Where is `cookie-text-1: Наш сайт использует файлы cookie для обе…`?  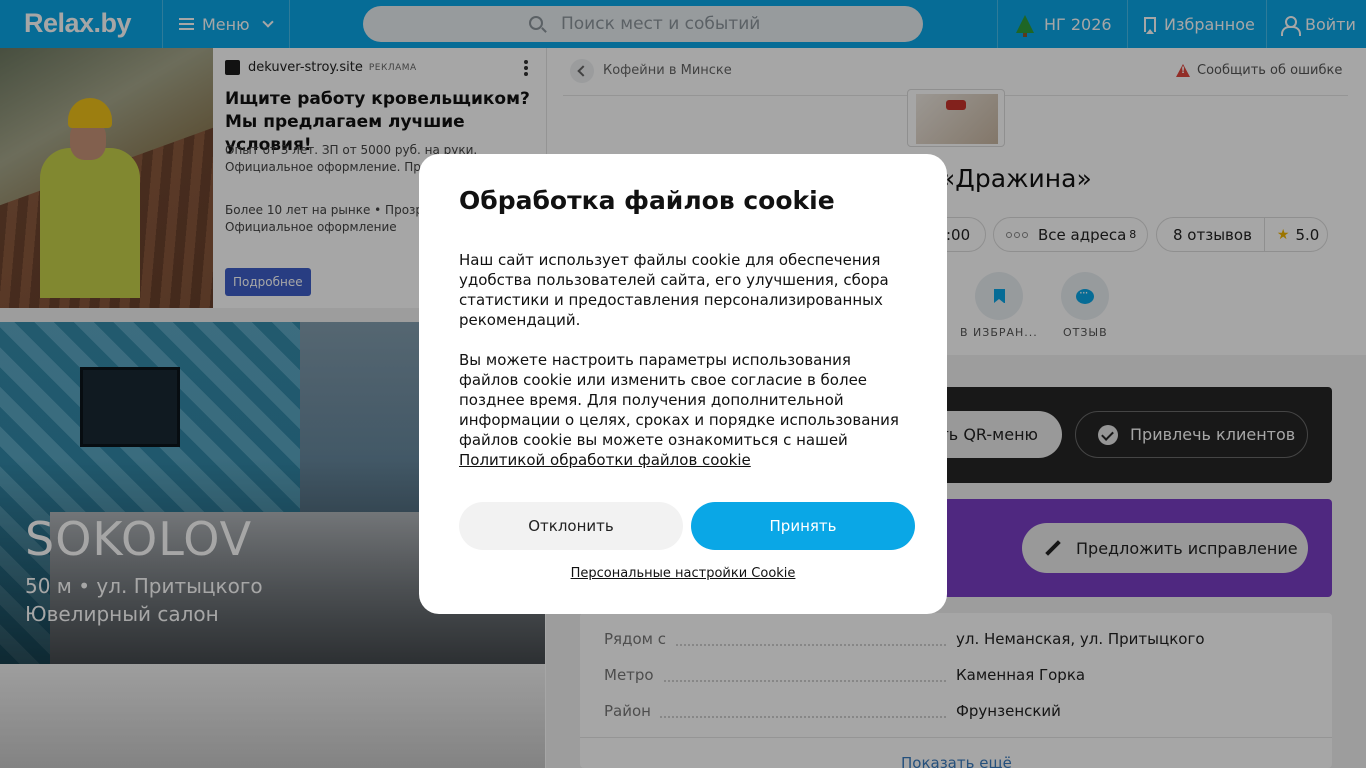 cookie-text-1: Наш сайт использует файлы cookie для обе… is located at coordinates (674, 290).